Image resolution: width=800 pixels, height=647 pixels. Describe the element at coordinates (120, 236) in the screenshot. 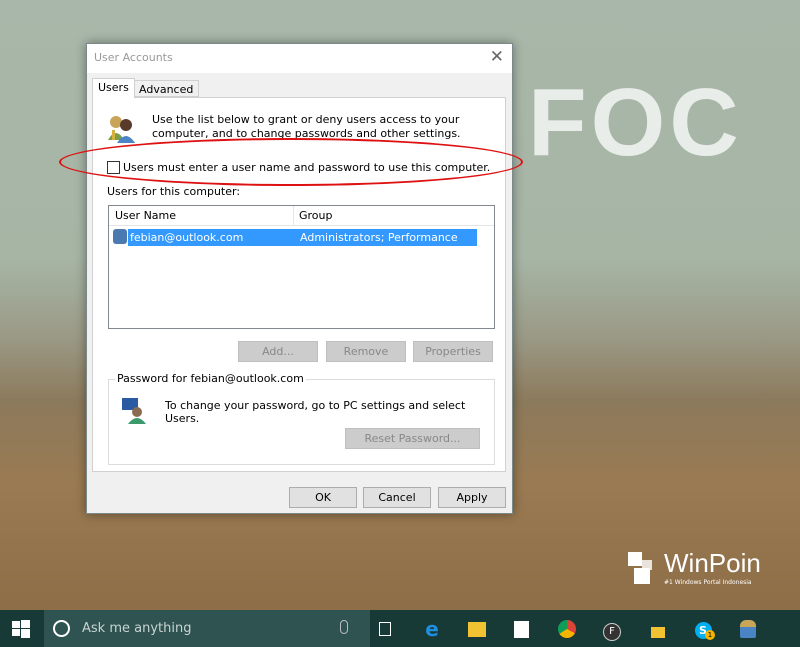

I see `user-icon` at that location.